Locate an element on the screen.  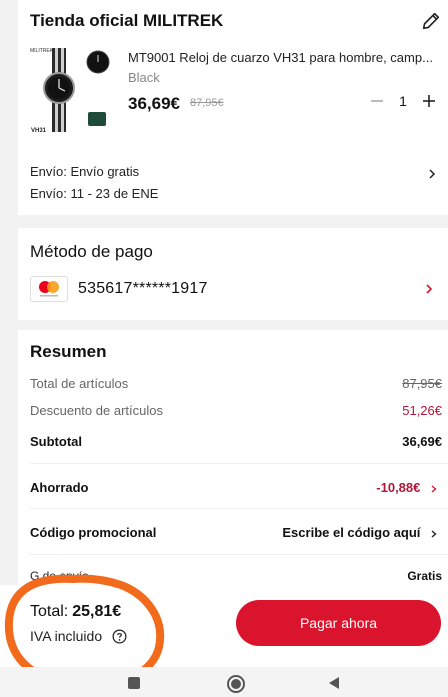
shipping-cost-value: Gratis is located at coordinates (424, 576).